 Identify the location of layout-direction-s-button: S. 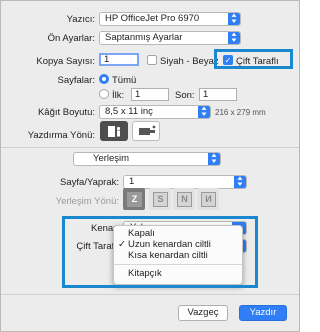
(160, 199).